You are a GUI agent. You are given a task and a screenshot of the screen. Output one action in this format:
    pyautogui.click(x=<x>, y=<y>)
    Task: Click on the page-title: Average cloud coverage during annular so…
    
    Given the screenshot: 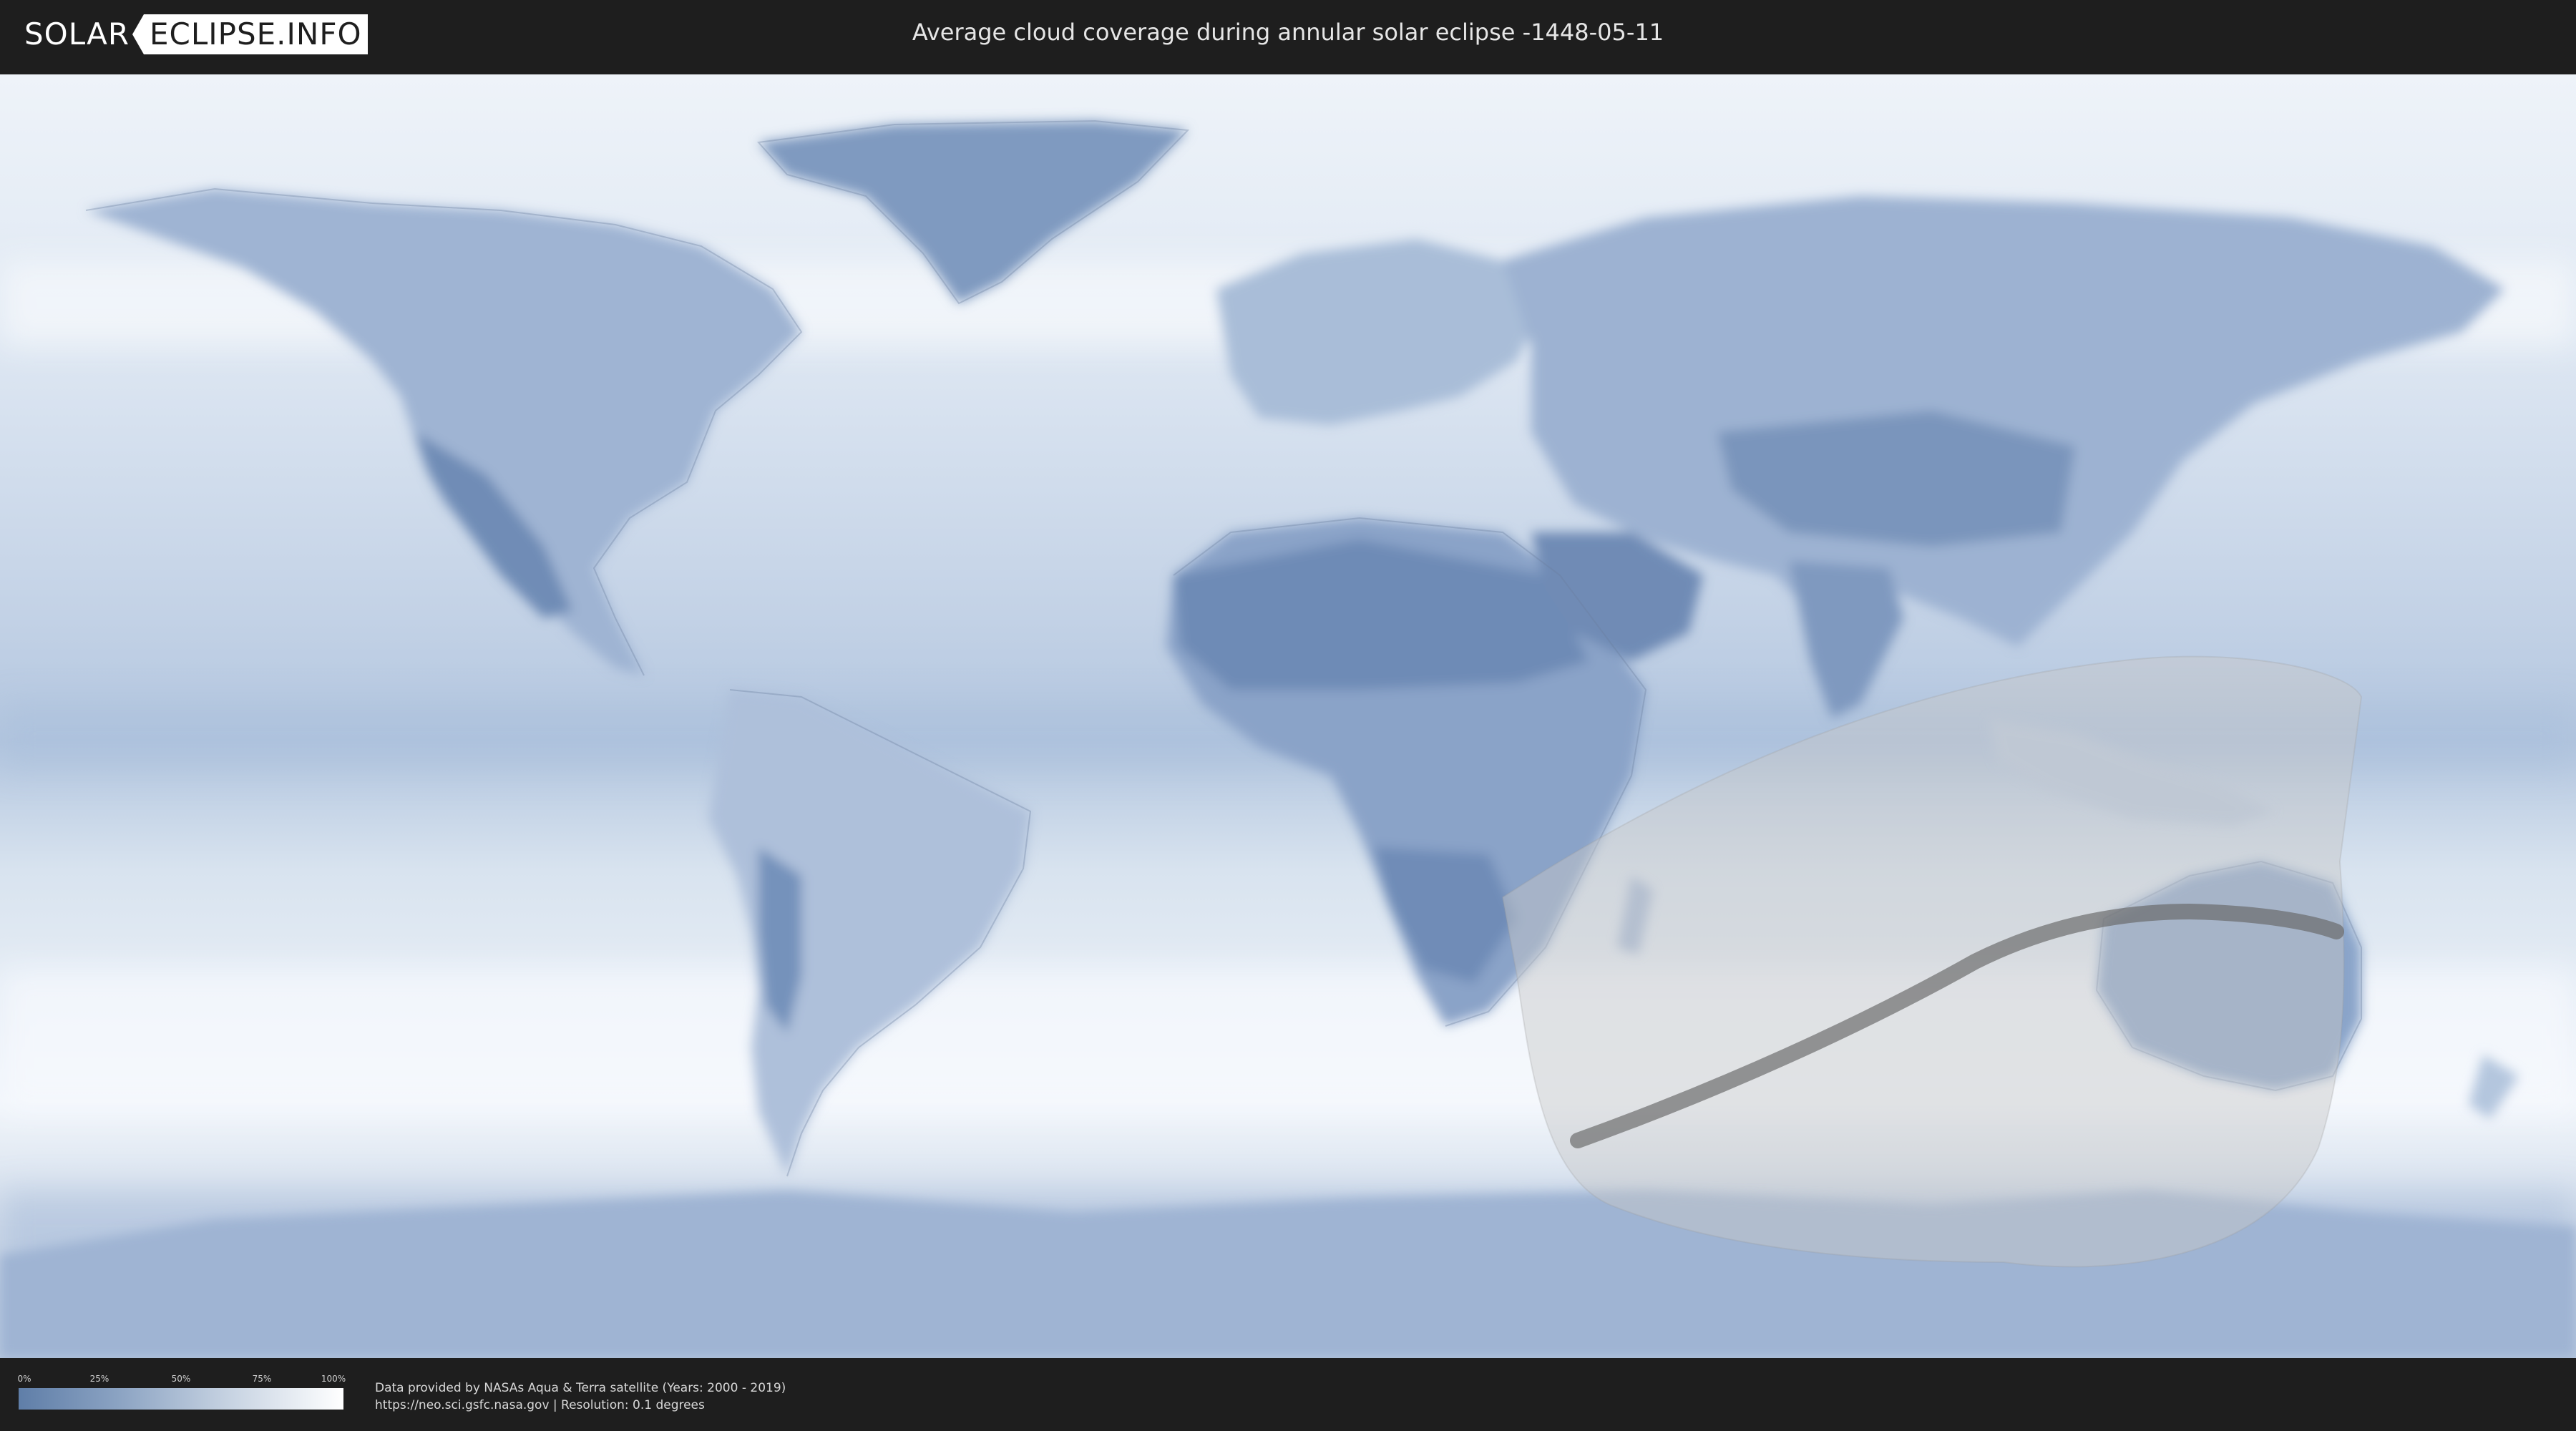 What is the action you would take?
    pyautogui.click(x=1288, y=32)
    